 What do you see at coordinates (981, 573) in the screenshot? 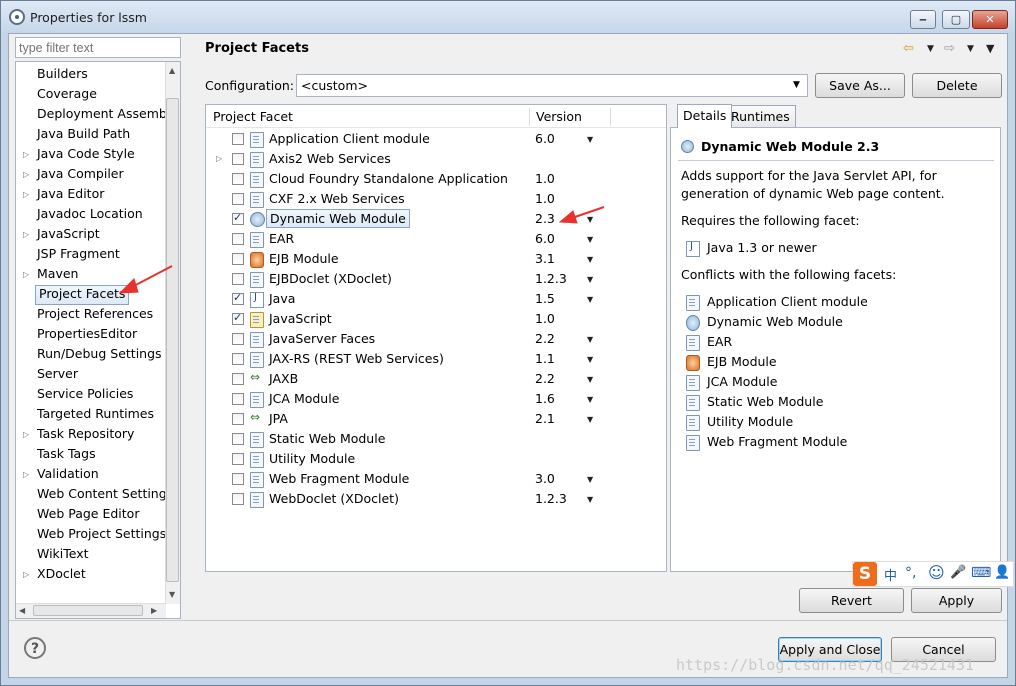
I see `ime-keyboard-icon: ⌨` at bounding box center [981, 573].